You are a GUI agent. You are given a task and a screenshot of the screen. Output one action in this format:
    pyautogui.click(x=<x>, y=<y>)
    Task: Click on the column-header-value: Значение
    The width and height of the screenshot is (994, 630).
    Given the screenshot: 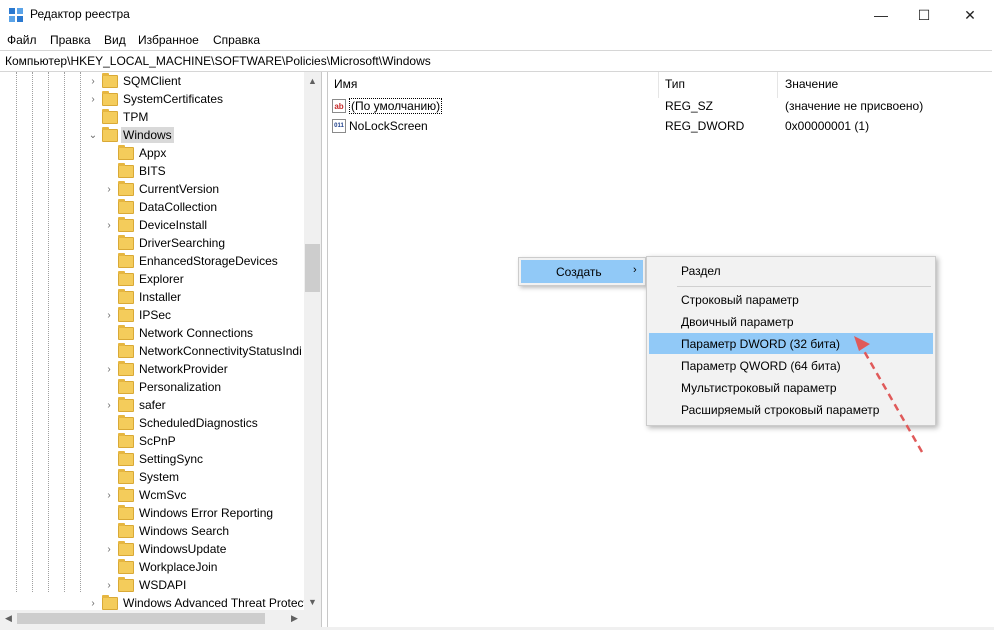 What is the action you would take?
    pyautogui.click(x=811, y=84)
    